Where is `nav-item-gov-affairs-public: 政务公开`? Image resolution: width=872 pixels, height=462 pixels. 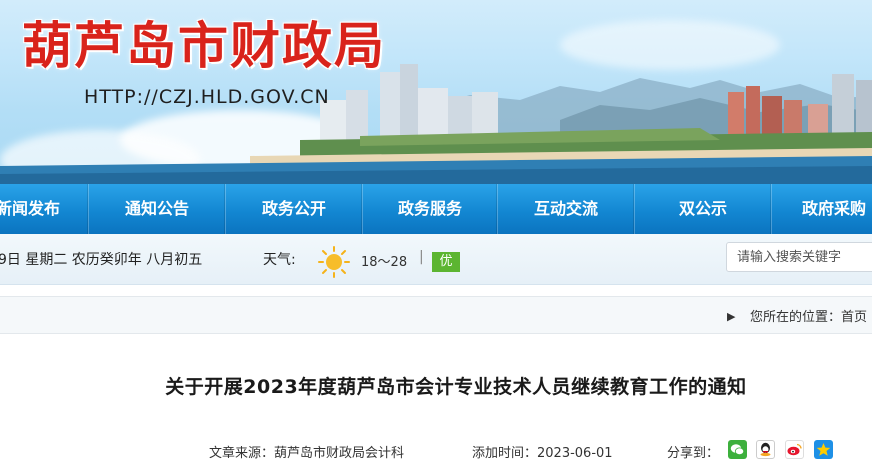
nav-item-gov-affairs-public: 政务公开 is located at coordinates (294, 209).